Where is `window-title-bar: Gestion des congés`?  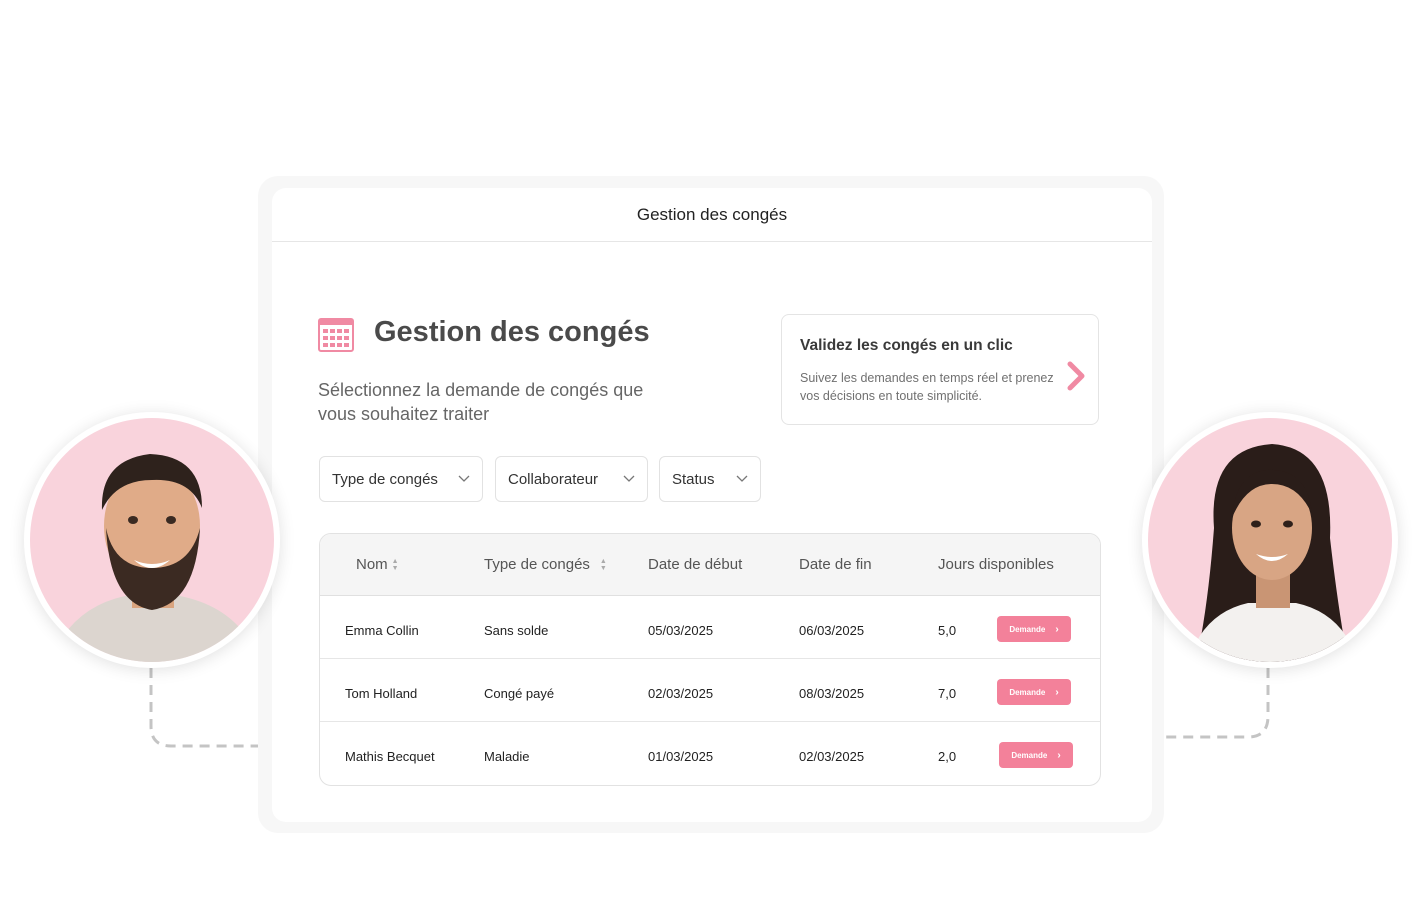 window-title-bar: Gestion des congés is located at coordinates (712, 215).